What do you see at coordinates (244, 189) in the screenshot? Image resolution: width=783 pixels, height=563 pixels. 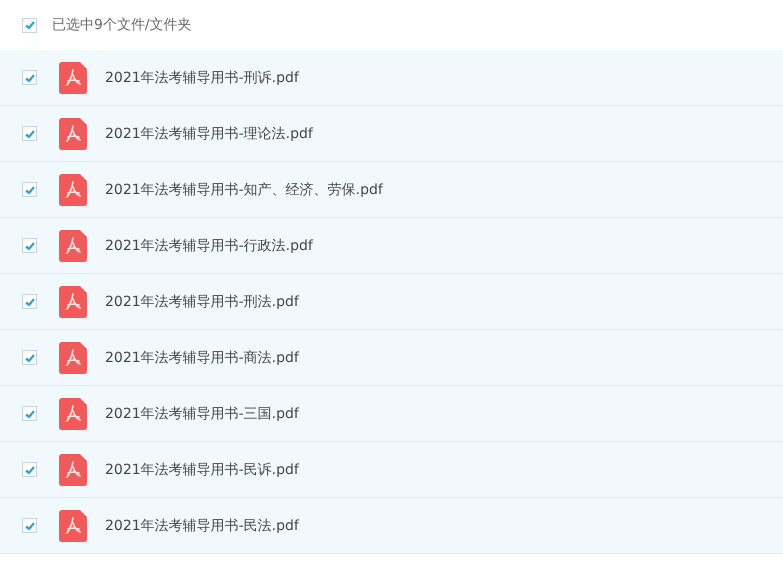 I see `file-name: 2021年法考辅导用书-知产、经济、劳保.pdf` at bounding box center [244, 189].